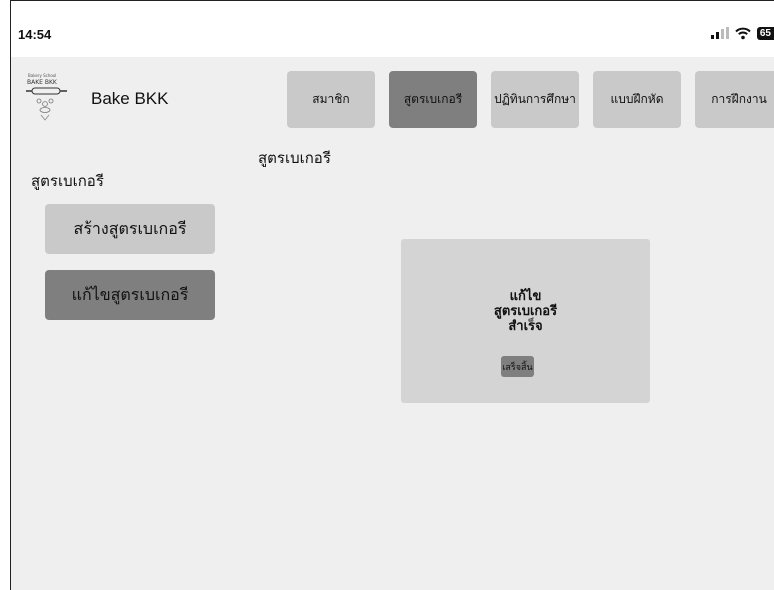  What do you see at coordinates (433, 99) in the screenshot?
I see `nav-tab-bakery-recipes: สูตรเบเกอรี` at bounding box center [433, 99].